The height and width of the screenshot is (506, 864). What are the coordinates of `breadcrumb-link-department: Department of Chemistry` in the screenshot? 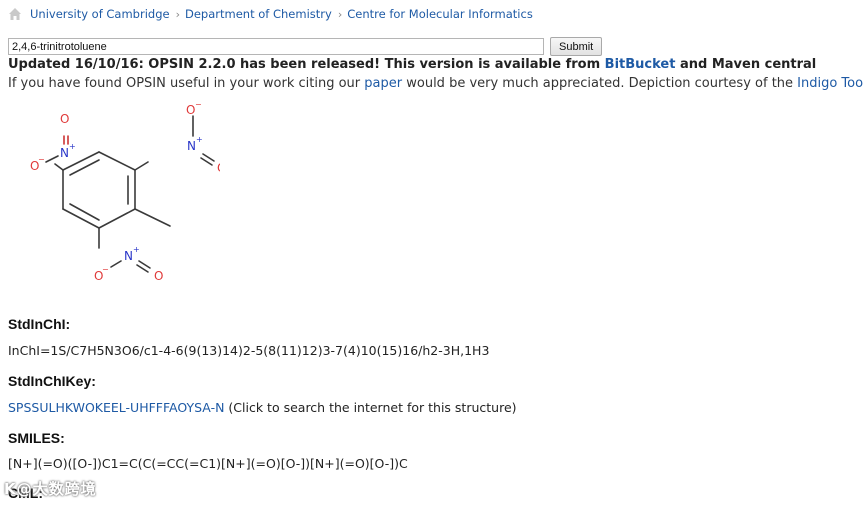 It's located at (258, 14).